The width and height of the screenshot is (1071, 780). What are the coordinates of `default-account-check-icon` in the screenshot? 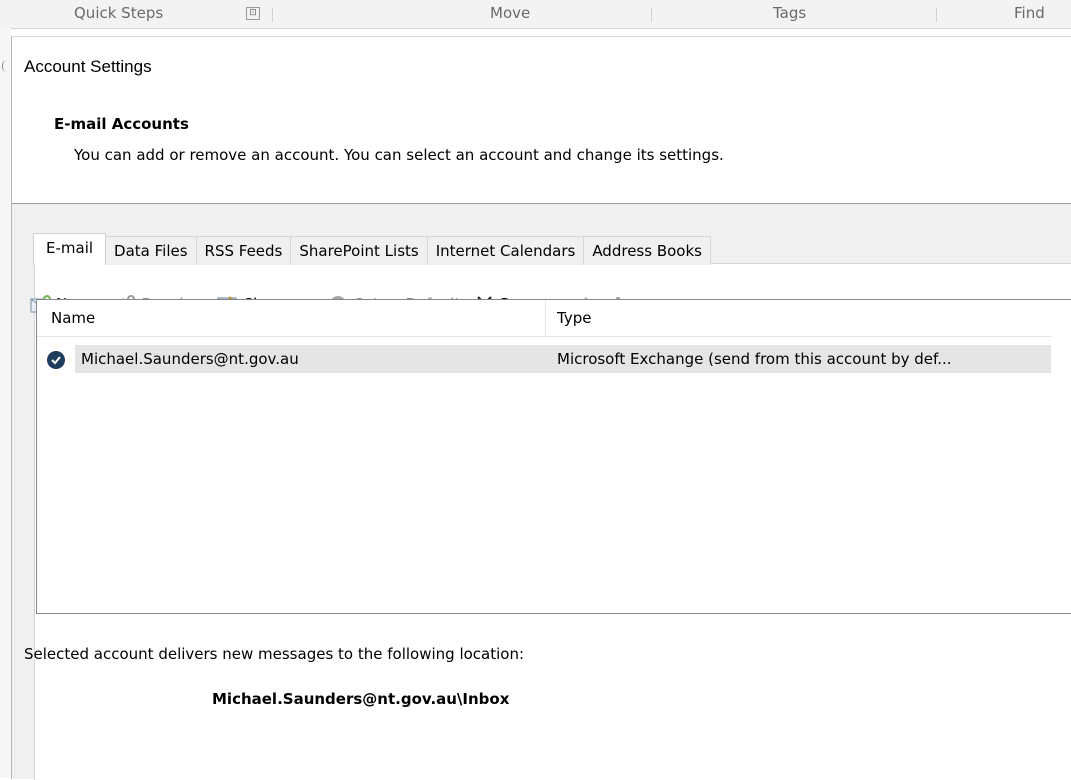 It's located at (56, 360).